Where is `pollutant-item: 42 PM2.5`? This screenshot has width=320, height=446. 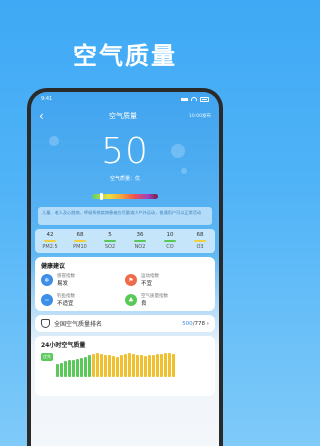
pollutant-item: 42 PM2.5 is located at coordinates (50, 241).